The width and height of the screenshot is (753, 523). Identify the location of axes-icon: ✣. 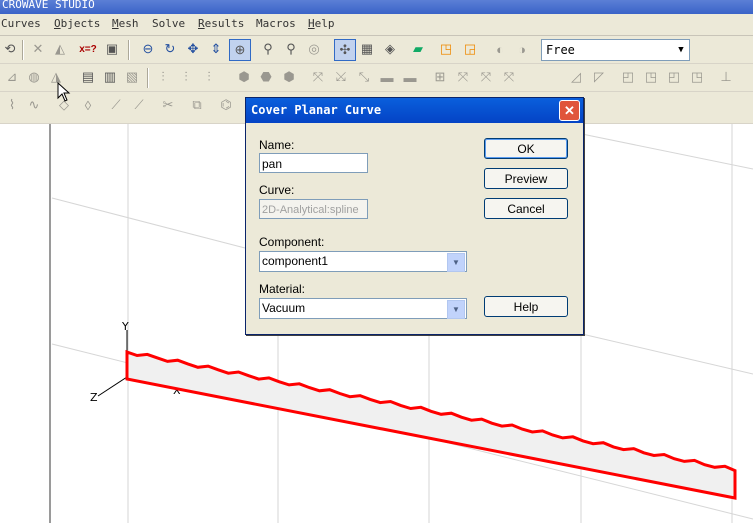
(345, 50).